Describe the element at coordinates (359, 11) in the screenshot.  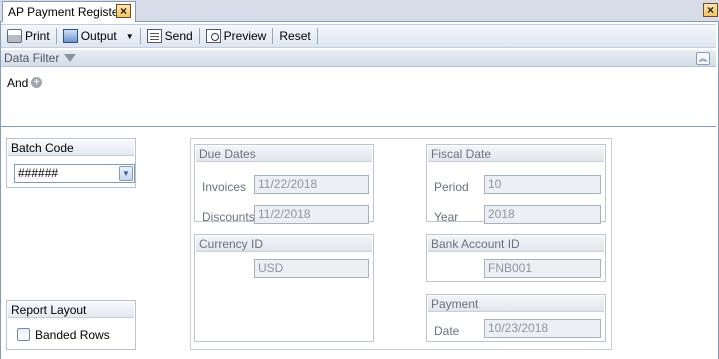
I see `document-tab-bar: AP Payment Register × ×` at that location.